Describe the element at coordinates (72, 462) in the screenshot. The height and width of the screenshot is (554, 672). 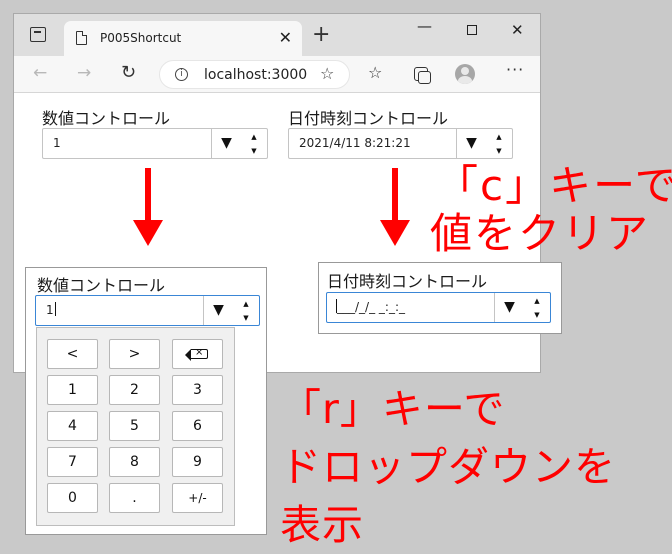
I see `key-7: 7` at that location.